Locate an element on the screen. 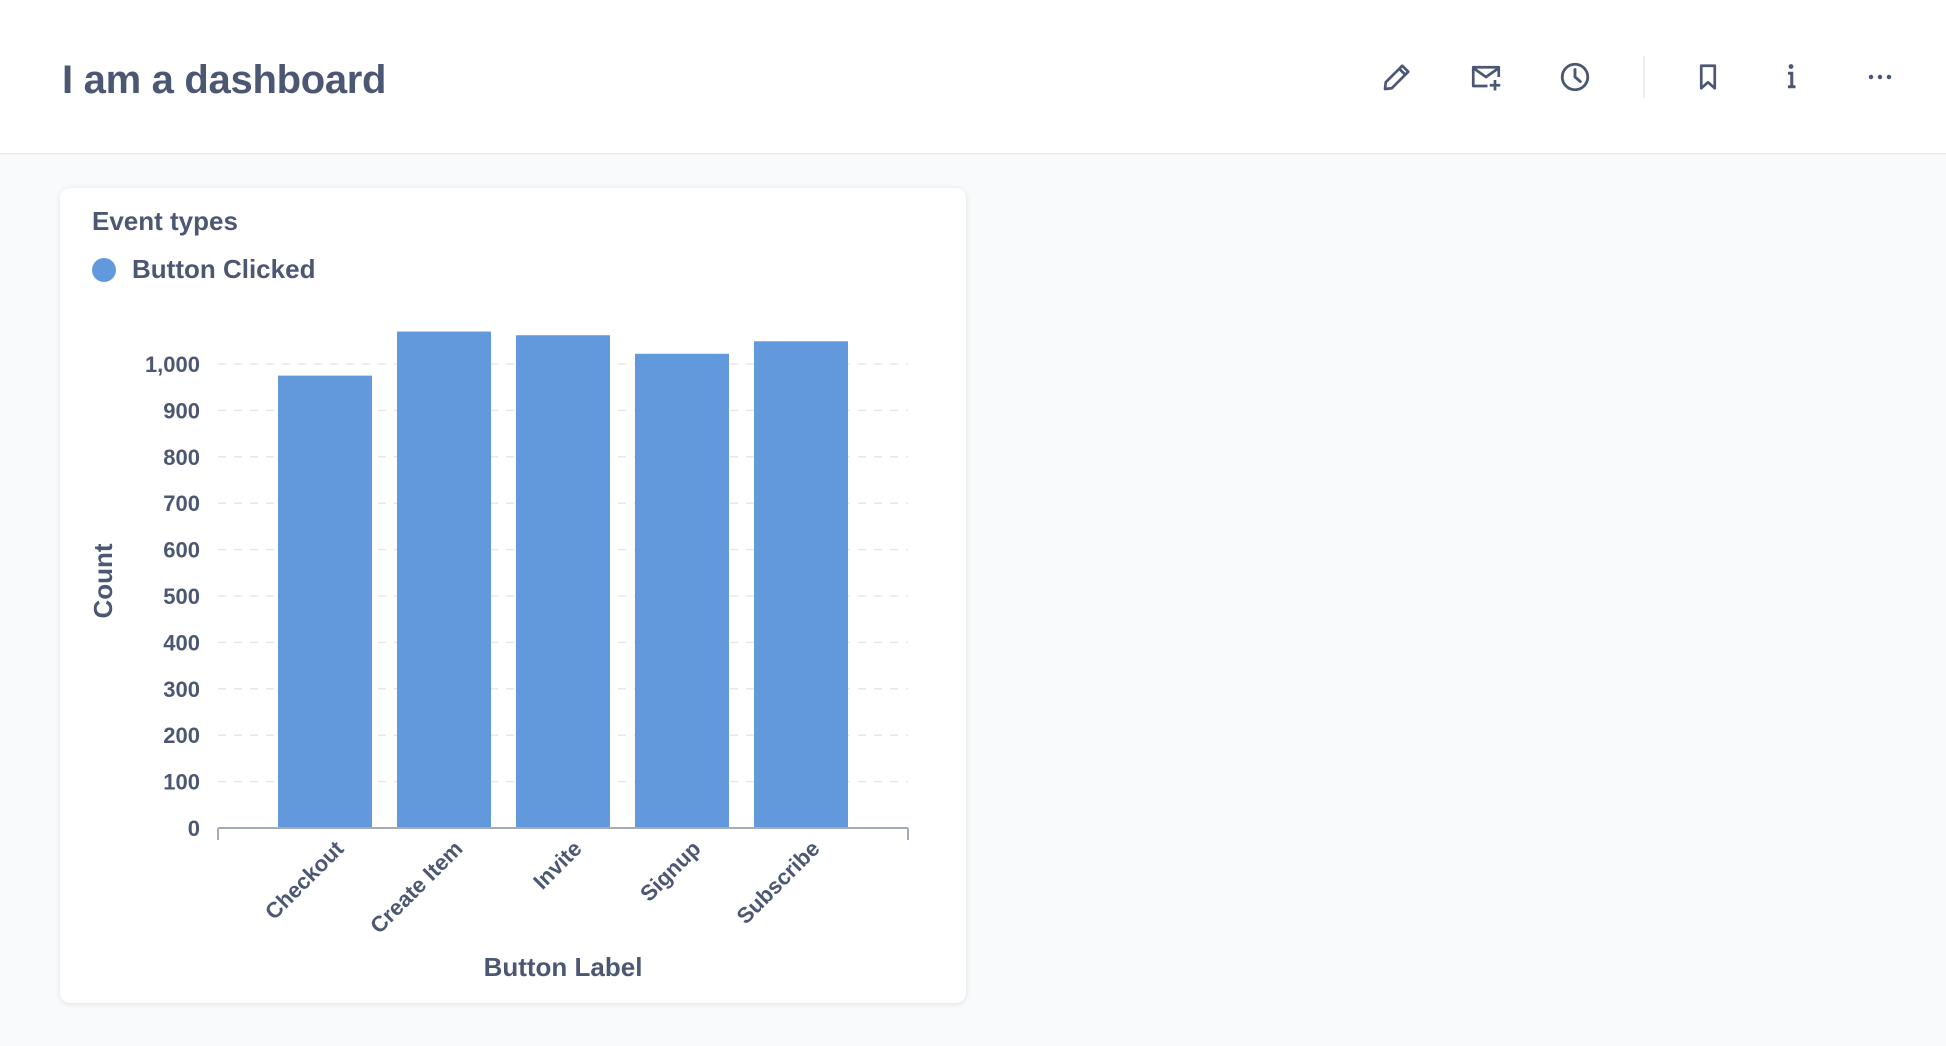  x-axis-label: Button Label is located at coordinates (563, 967).